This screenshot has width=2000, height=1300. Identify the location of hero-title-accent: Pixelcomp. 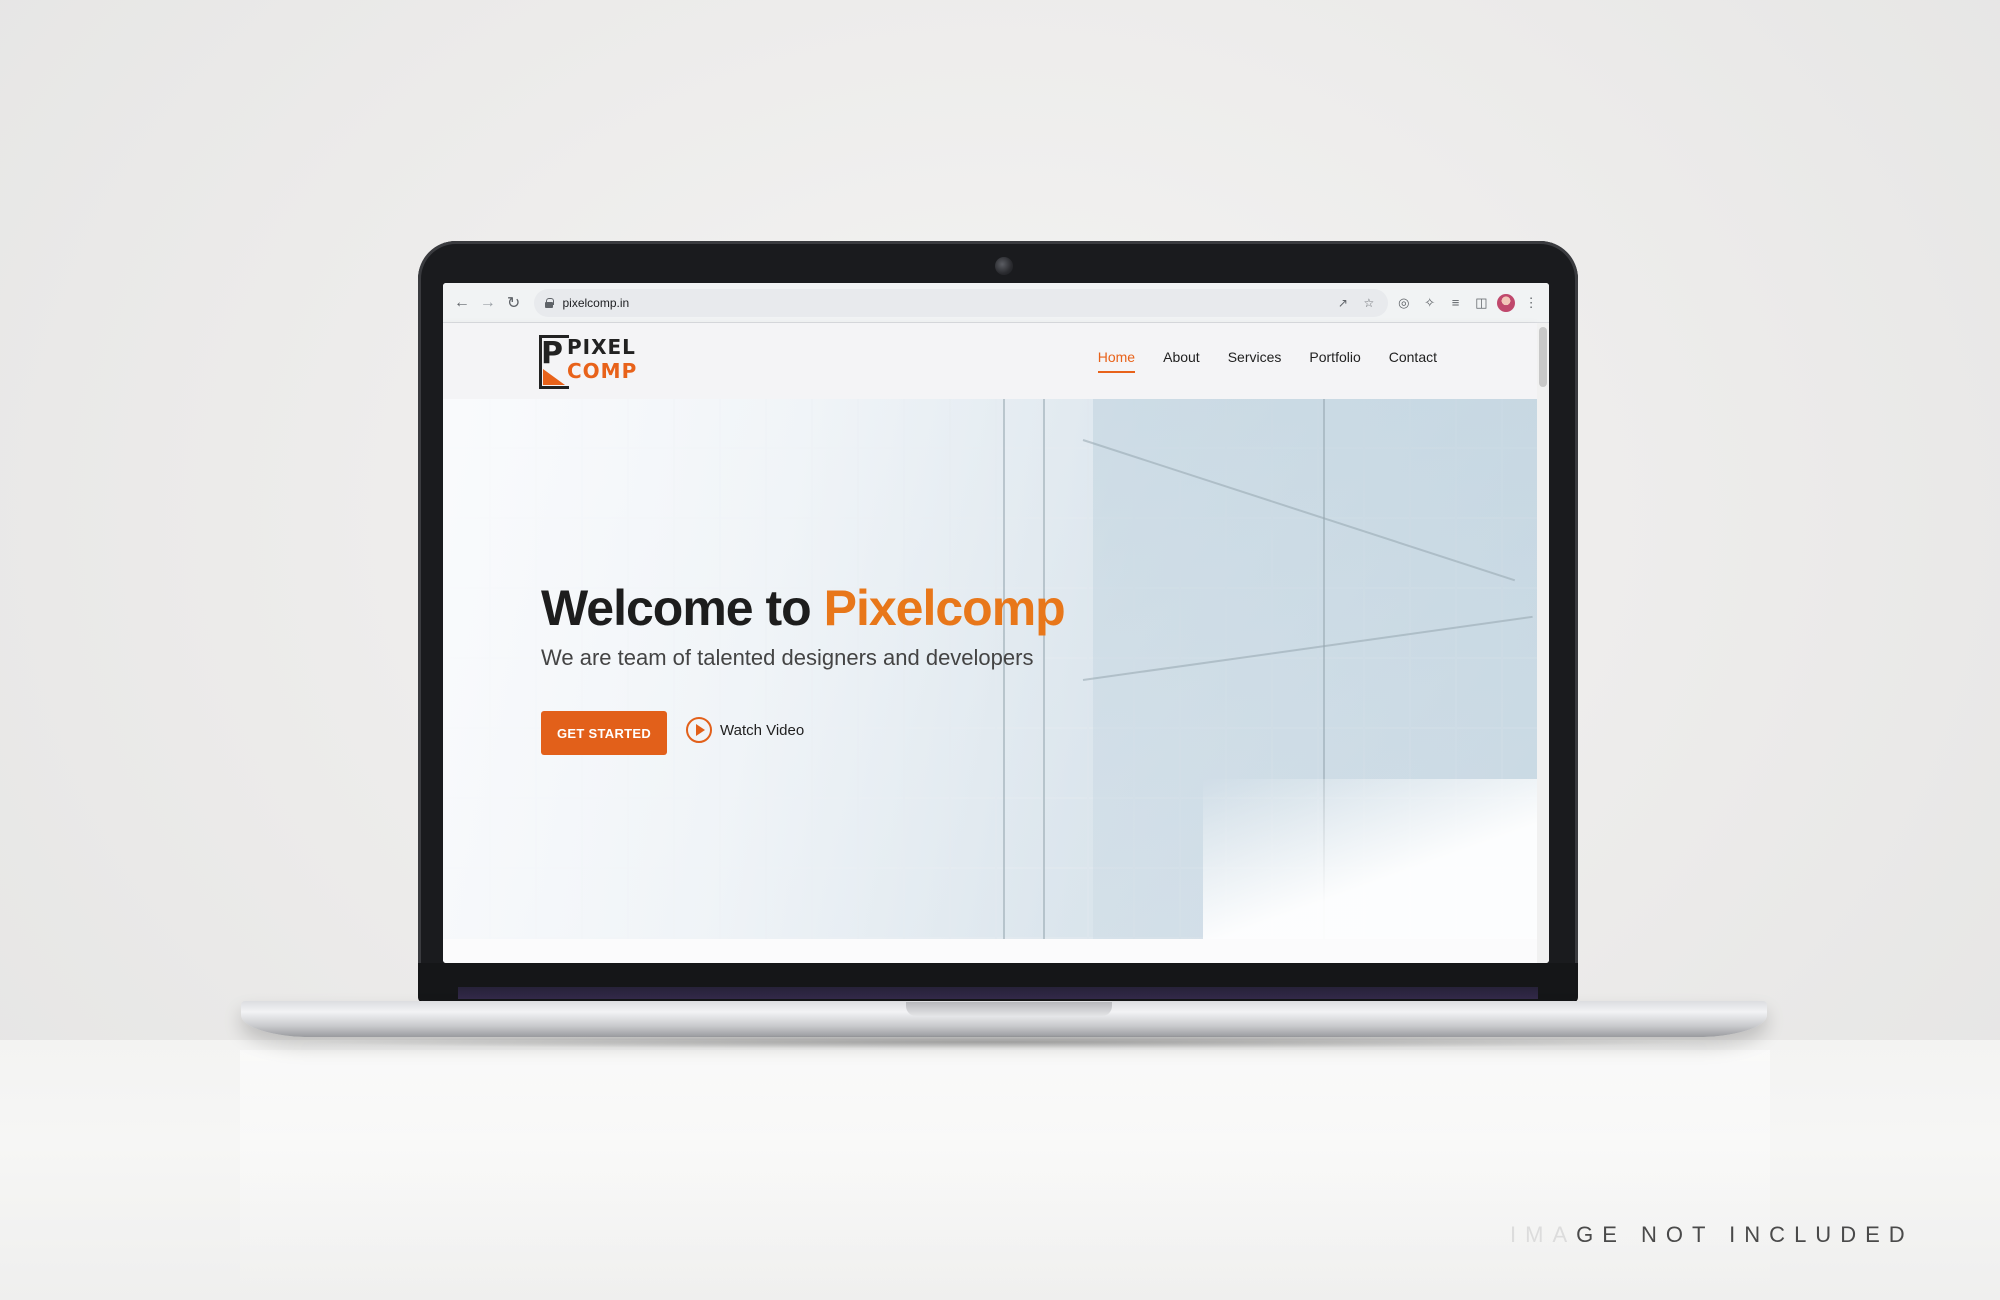
(944, 608).